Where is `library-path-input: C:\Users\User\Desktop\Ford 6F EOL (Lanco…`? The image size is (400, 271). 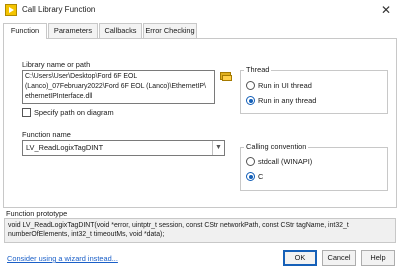 library-path-input: C:\Users\User\Desktop\Ford 6F EOL (Lanco… is located at coordinates (118, 87).